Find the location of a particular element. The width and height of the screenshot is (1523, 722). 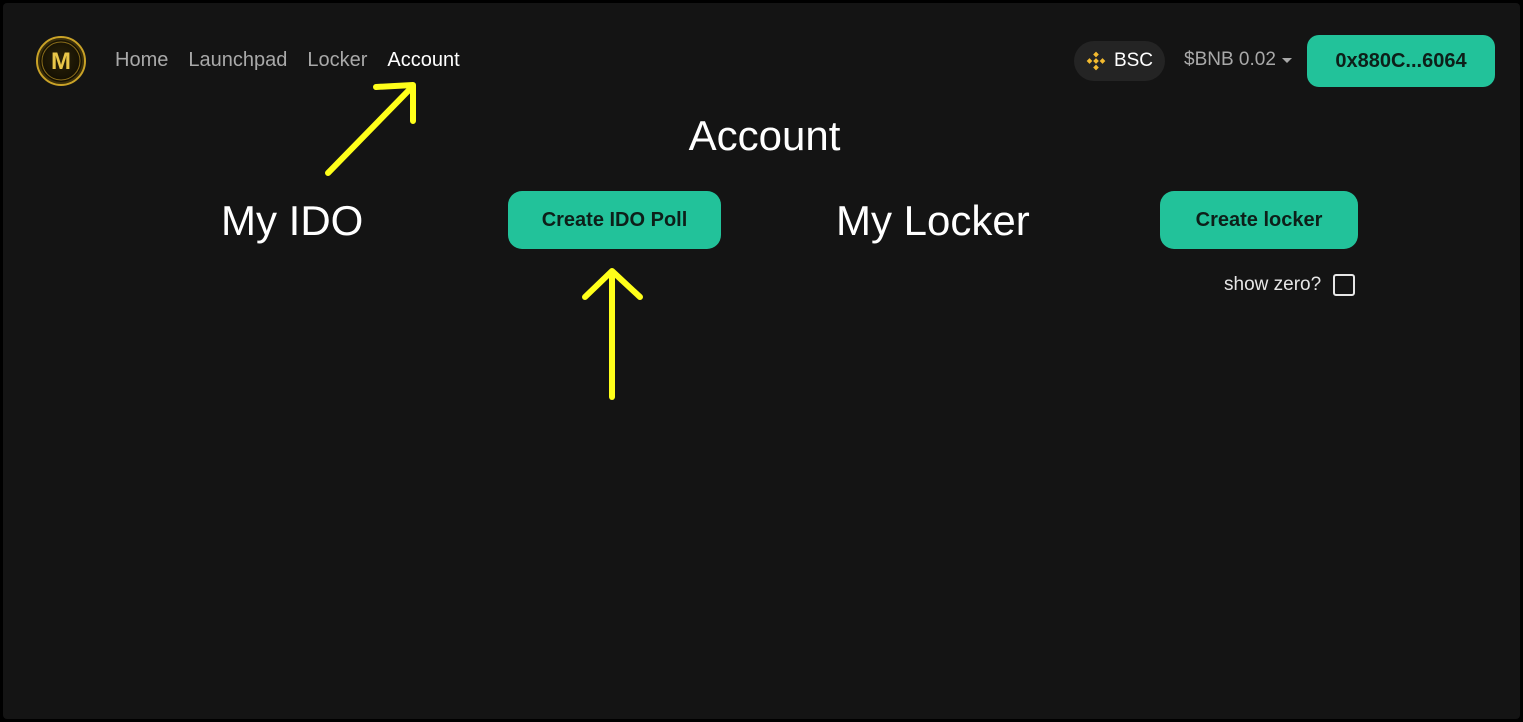

nav-locker: Locker is located at coordinates (337, 60).